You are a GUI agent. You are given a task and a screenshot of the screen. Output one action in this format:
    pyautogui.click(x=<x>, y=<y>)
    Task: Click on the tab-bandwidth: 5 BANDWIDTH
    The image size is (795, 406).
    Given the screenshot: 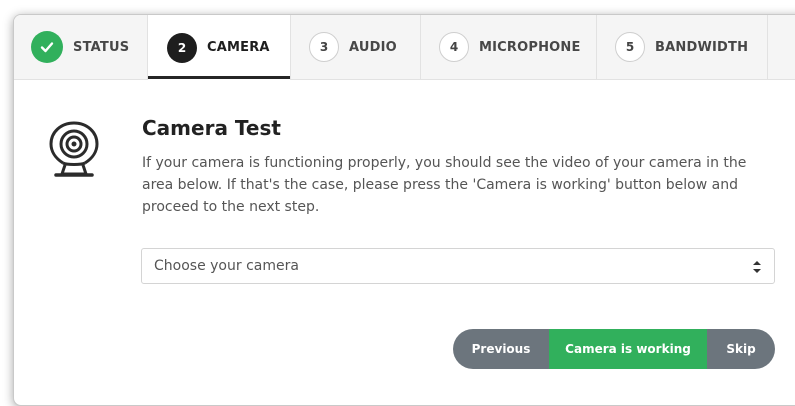 What is the action you would take?
    pyautogui.click(x=682, y=47)
    